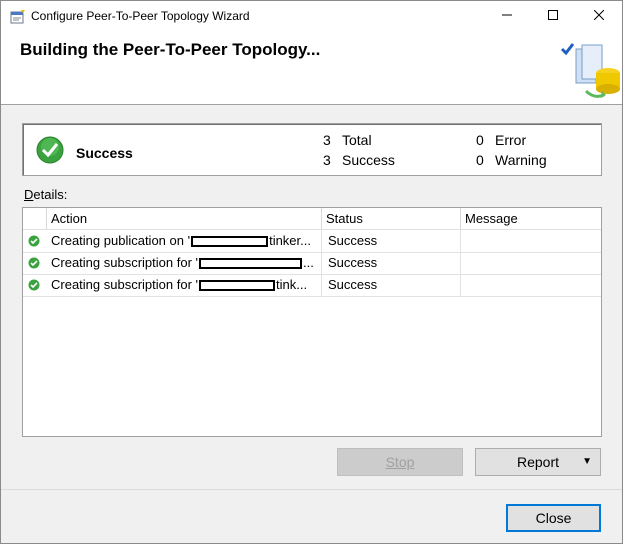 This screenshot has height=544, width=623. I want to click on column-header-action: Action, so click(184, 218).